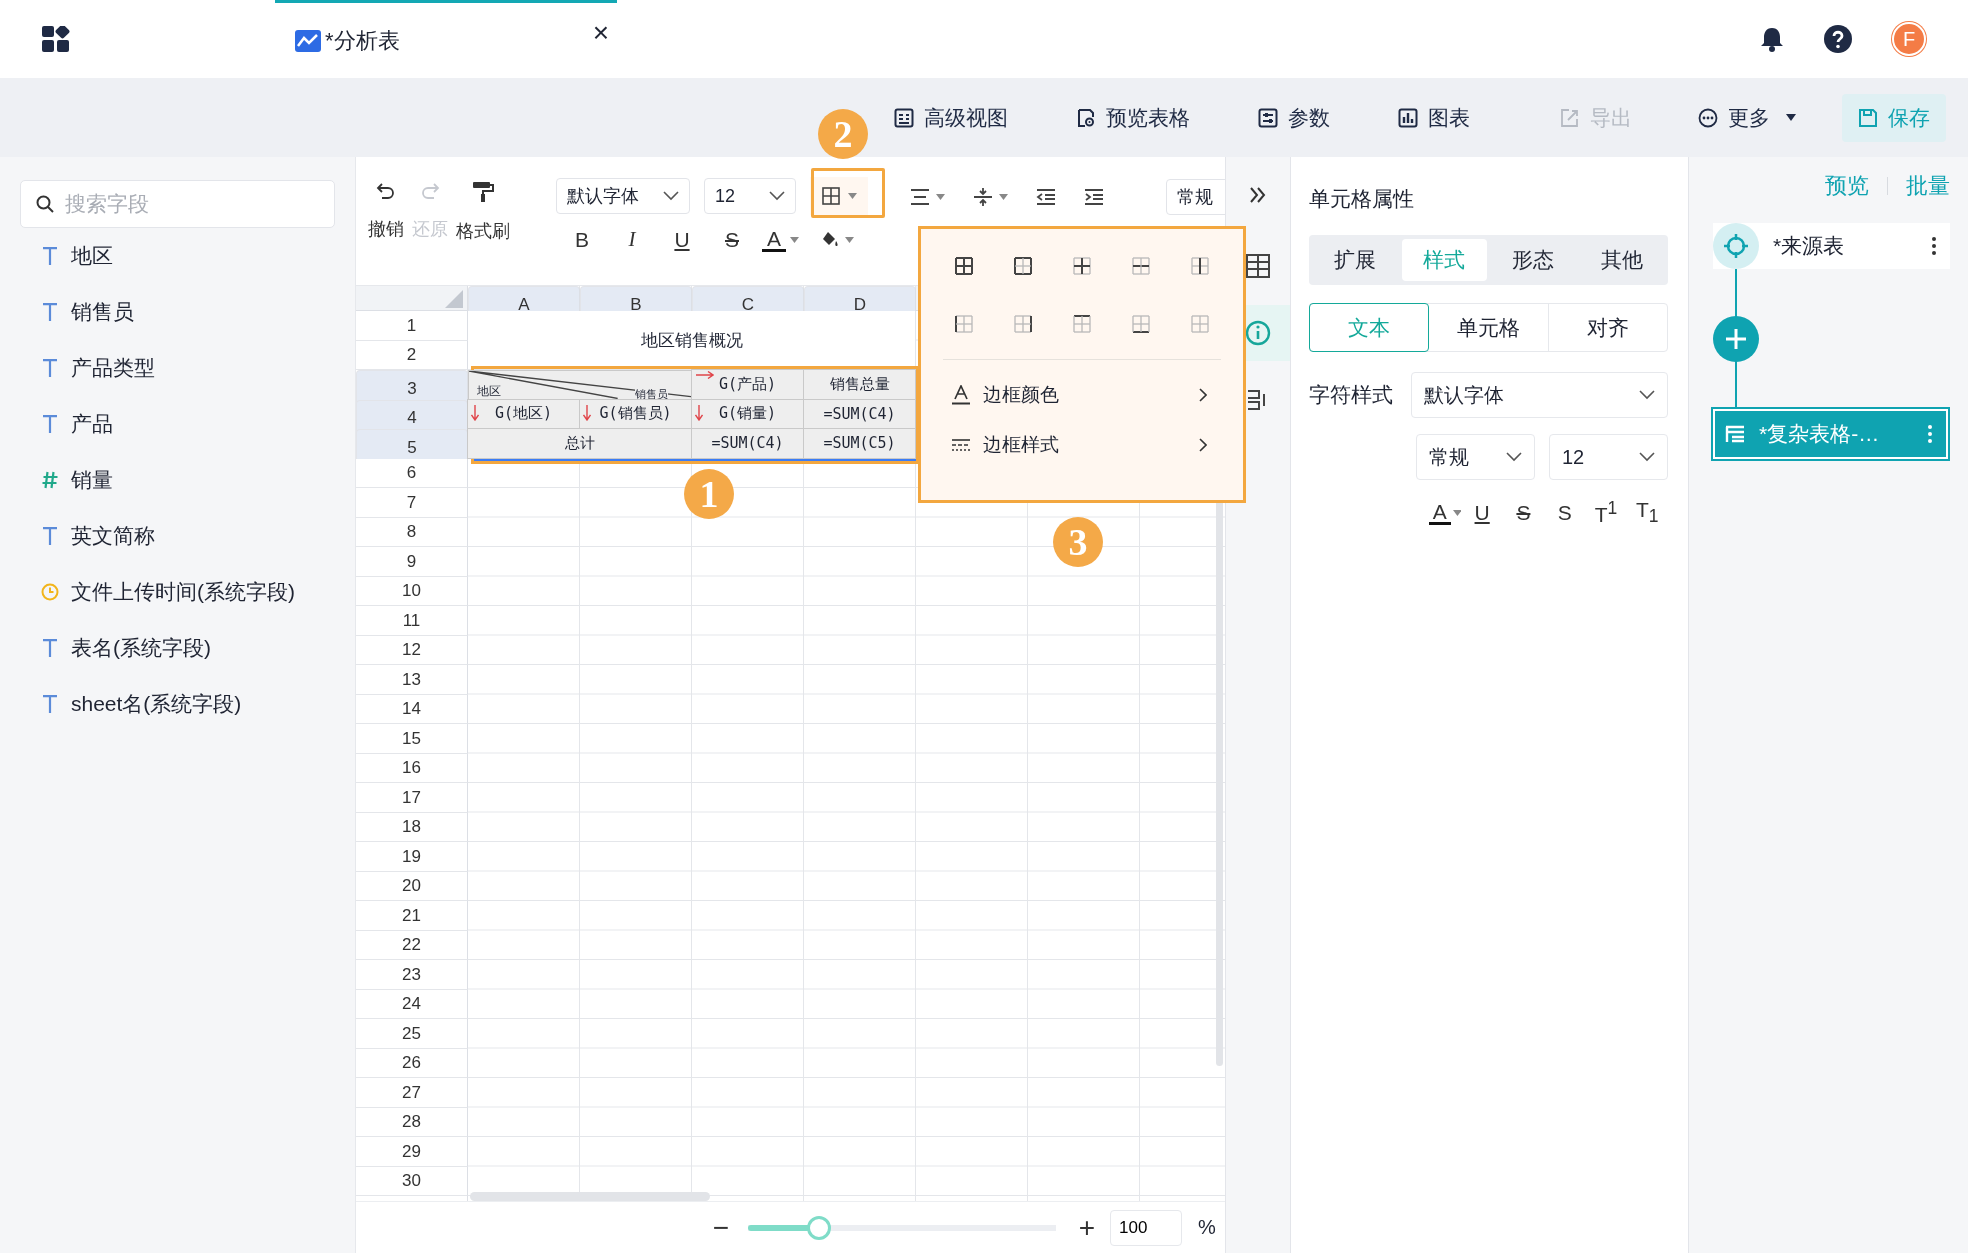 Image resolution: width=1968 pixels, height=1253 pixels. I want to click on format-button: U, so click(682, 239).